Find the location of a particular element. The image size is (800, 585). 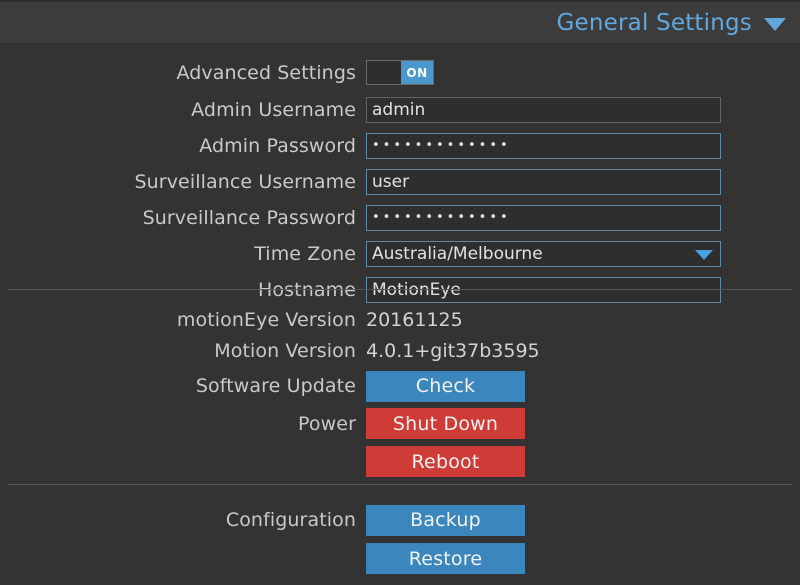

time-zone-select: Australia/Melbourne is located at coordinates (543, 253).